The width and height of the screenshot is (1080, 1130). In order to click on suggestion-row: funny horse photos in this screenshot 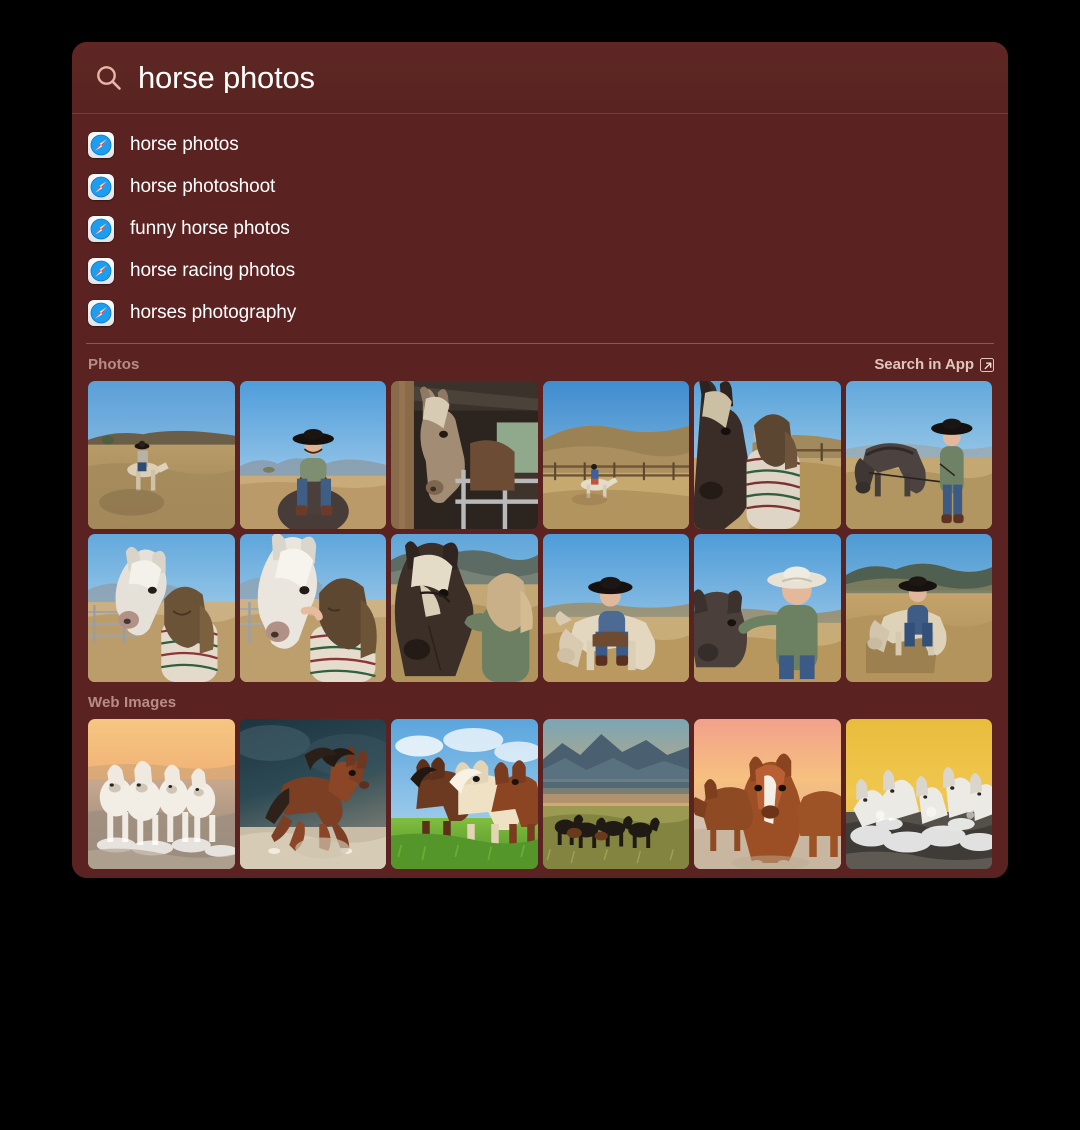, I will do `click(540, 229)`.